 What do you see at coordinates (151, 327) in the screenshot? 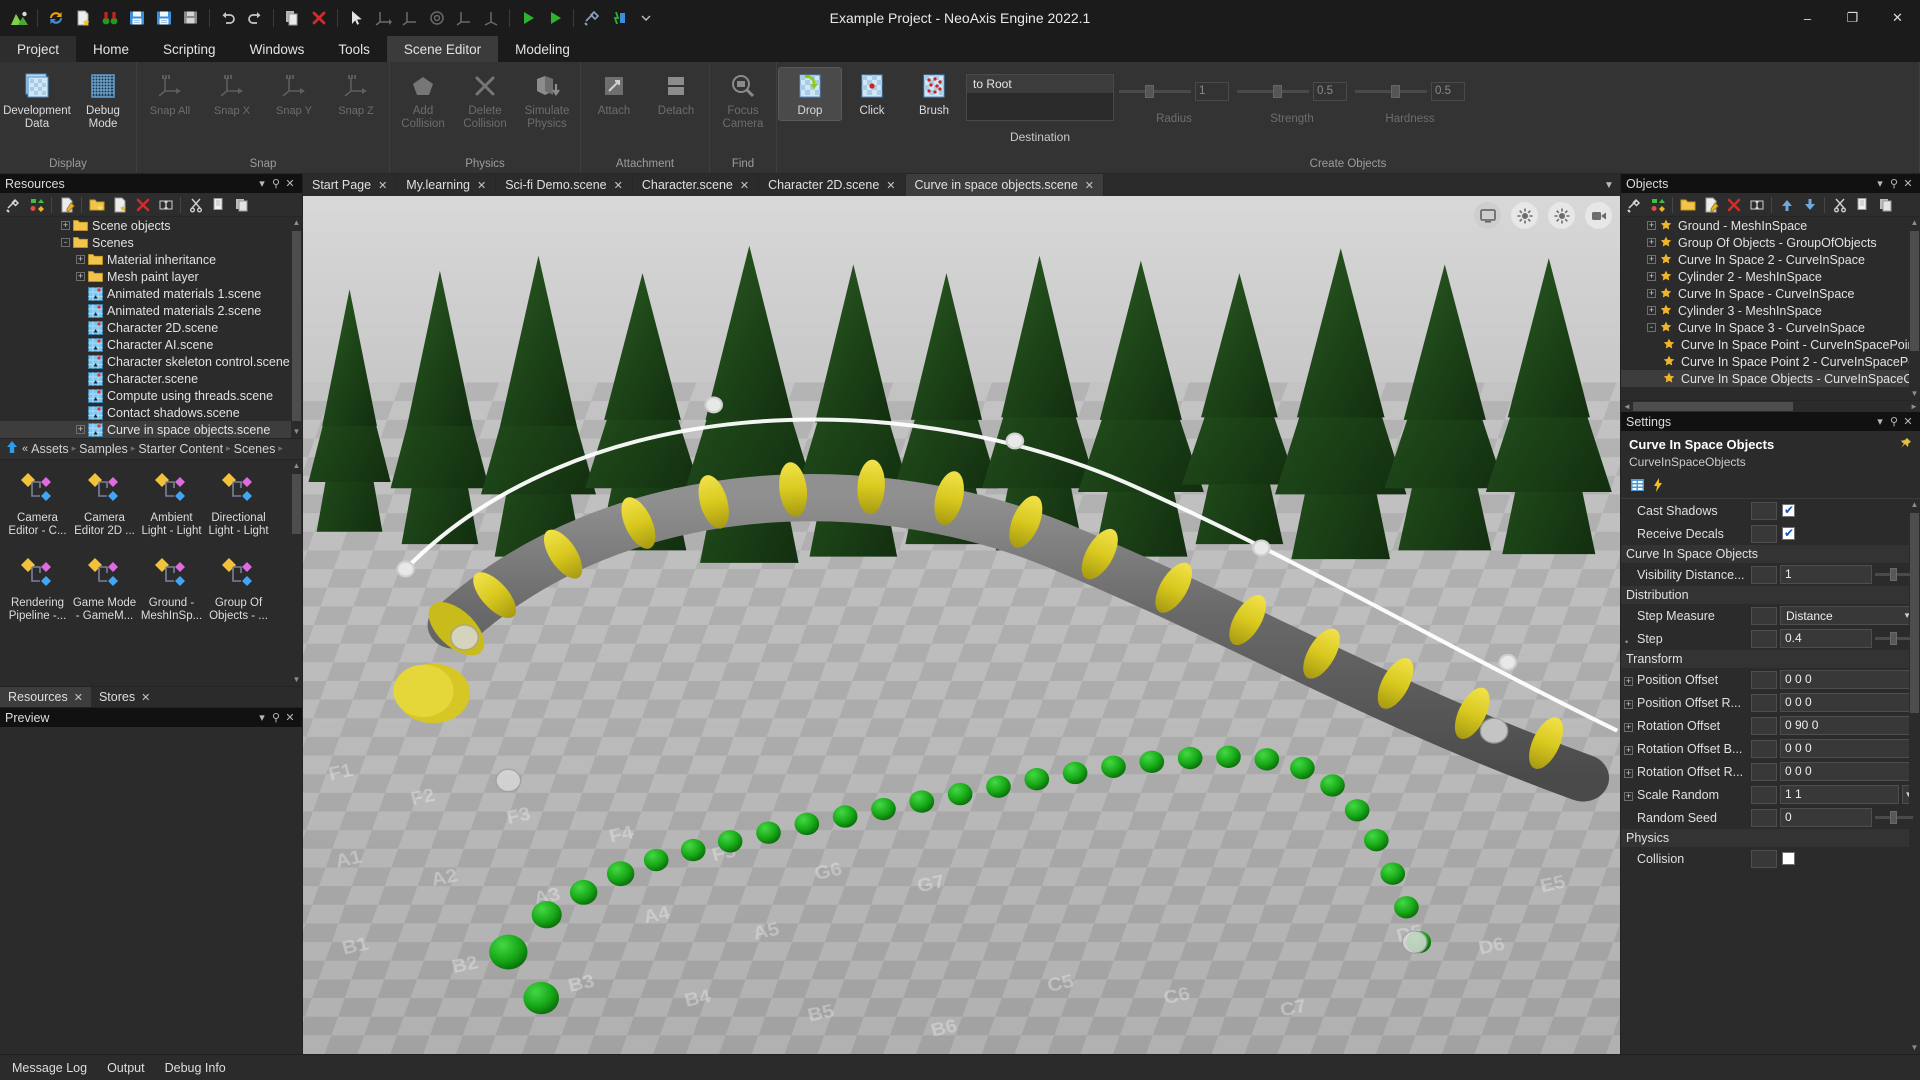
I see `resources-tree-item: Character 2D.scene` at bounding box center [151, 327].